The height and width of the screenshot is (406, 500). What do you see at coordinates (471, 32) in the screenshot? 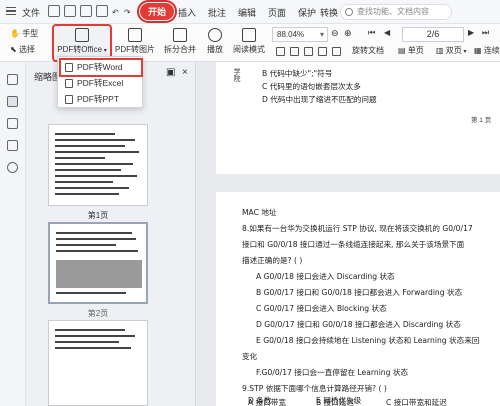
I see `next-page-icon: ▶` at bounding box center [471, 32].